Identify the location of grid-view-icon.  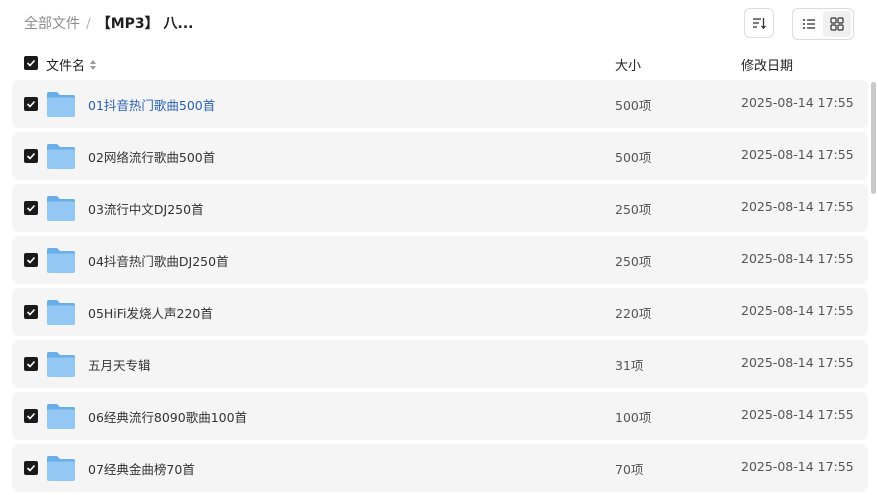
(837, 24).